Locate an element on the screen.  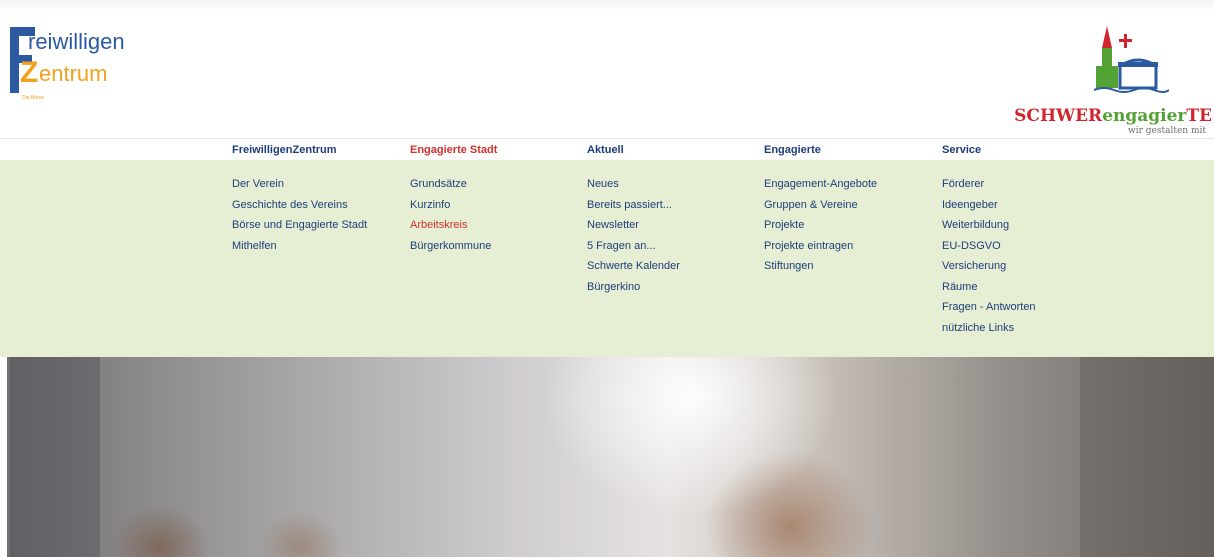
menu-item-der-verein: Der Verein is located at coordinates (317, 184).